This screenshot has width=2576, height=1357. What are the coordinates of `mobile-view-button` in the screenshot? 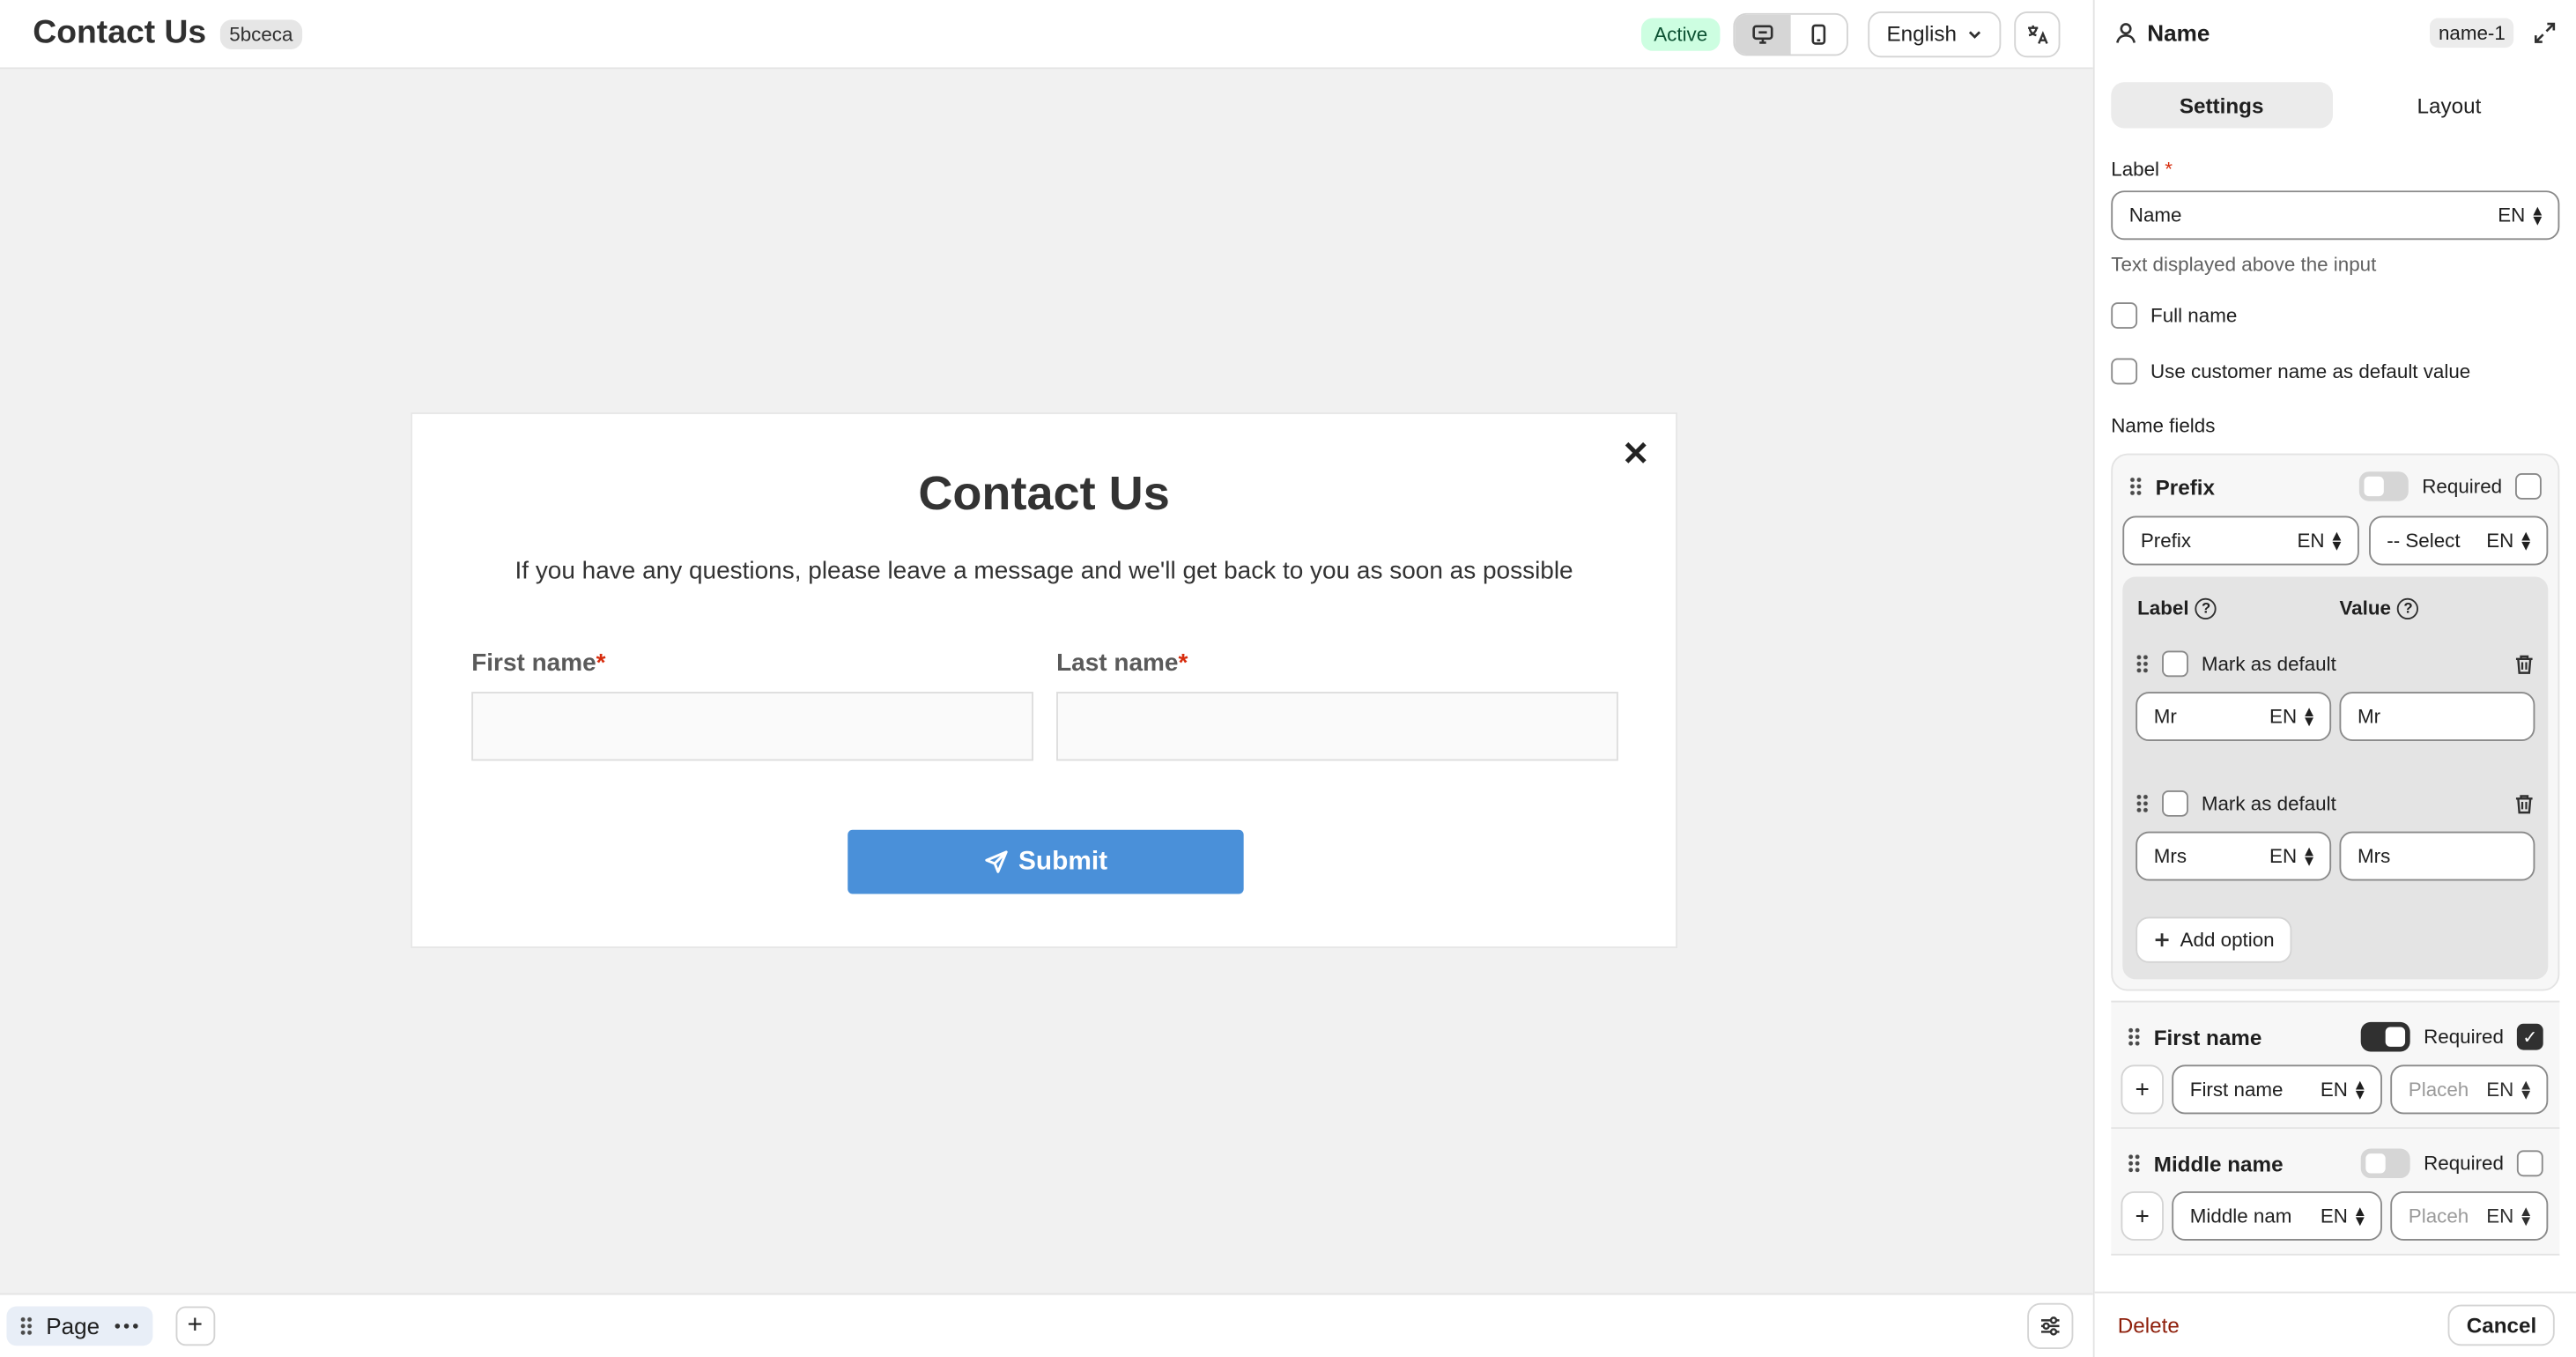 It's located at (1819, 34).